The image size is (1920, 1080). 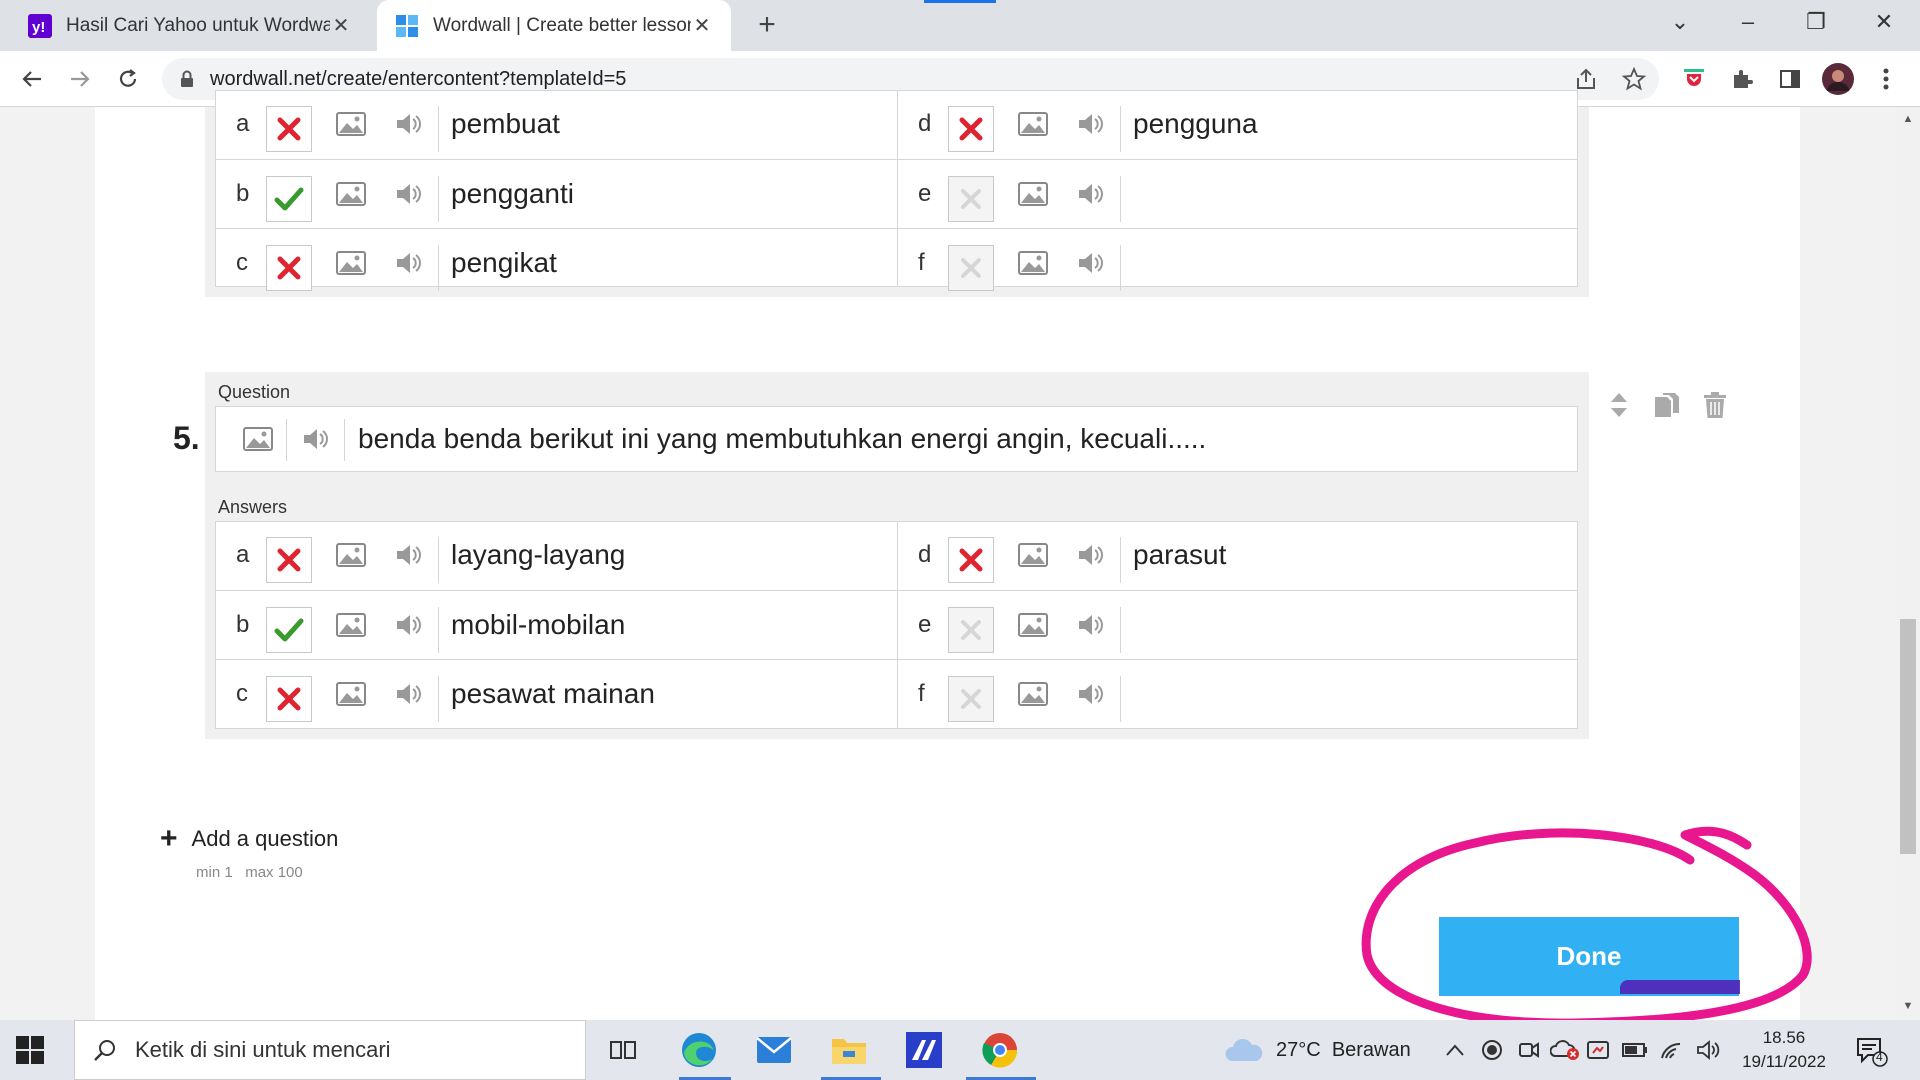 I want to click on battery-icon, so click(x=1635, y=1050).